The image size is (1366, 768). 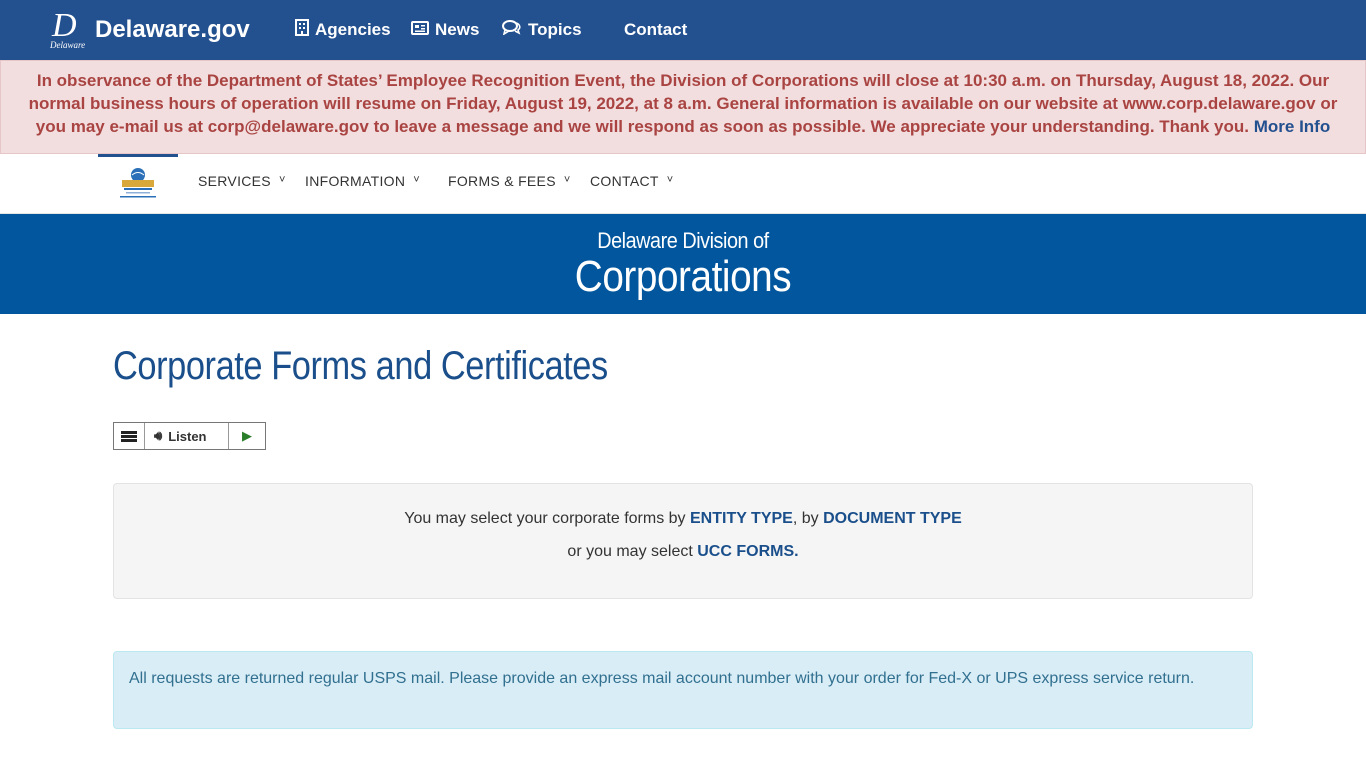 I want to click on play-icon: ▶, so click(x=247, y=436).